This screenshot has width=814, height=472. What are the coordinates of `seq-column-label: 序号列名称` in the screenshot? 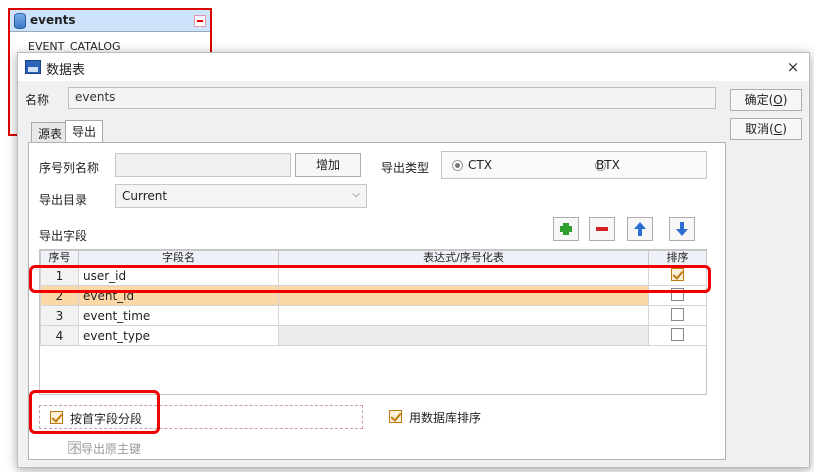 It's located at (69, 168).